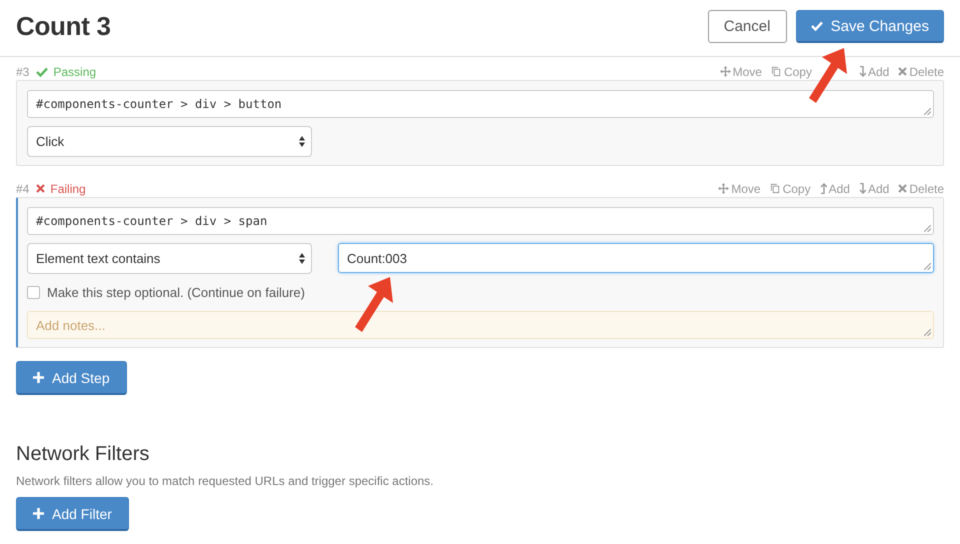 This screenshot has height=544, width=960. What do you see at coordinates (870, 26) in the screenshot?
I see `save-button: Save Changes` at bounding box center [870, 26].